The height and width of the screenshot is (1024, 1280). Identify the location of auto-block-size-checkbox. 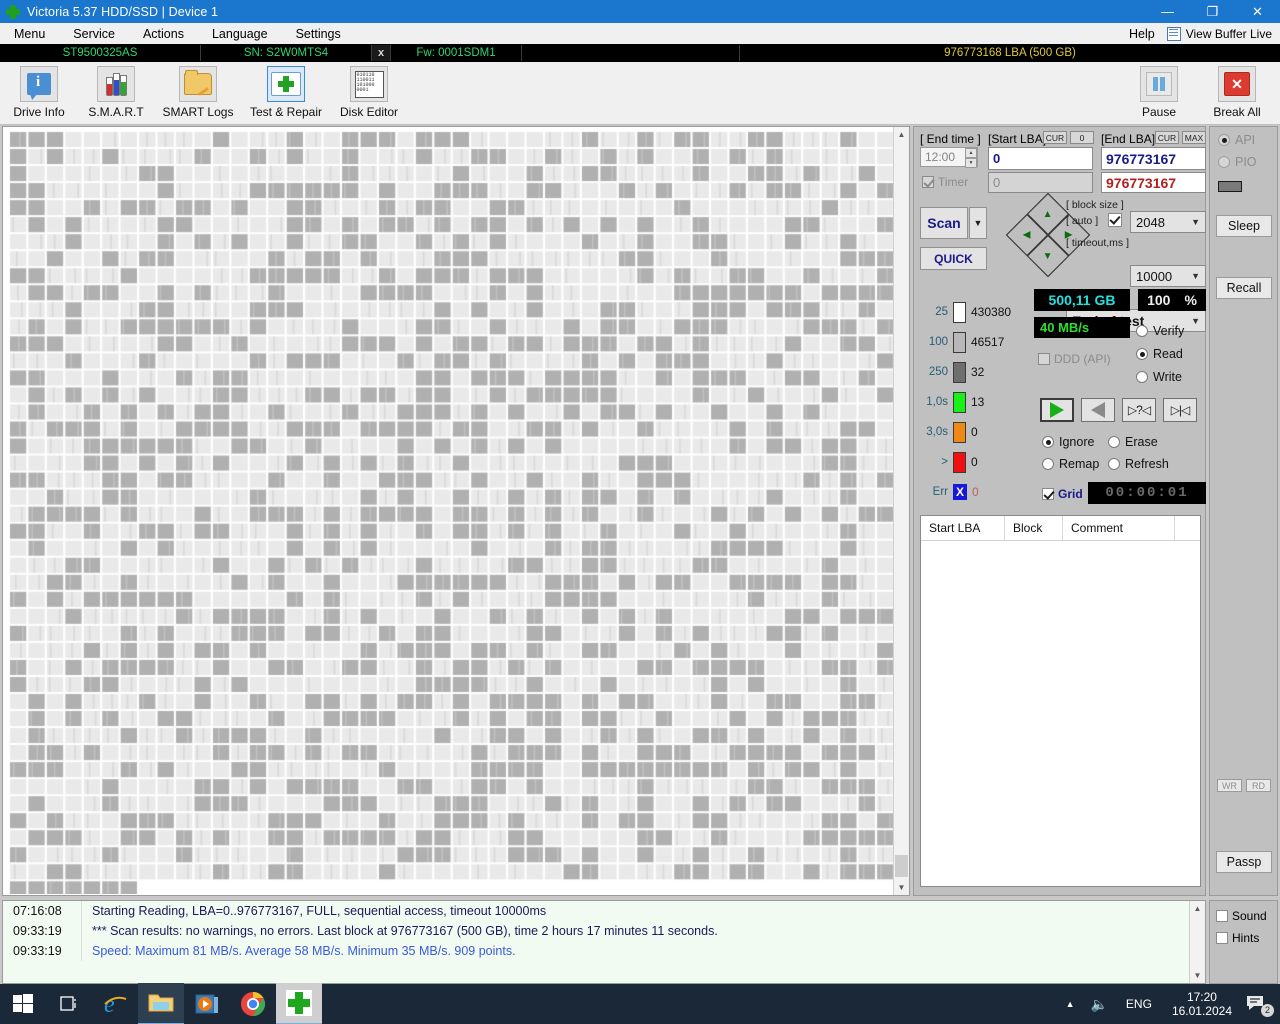
(1115, 220).